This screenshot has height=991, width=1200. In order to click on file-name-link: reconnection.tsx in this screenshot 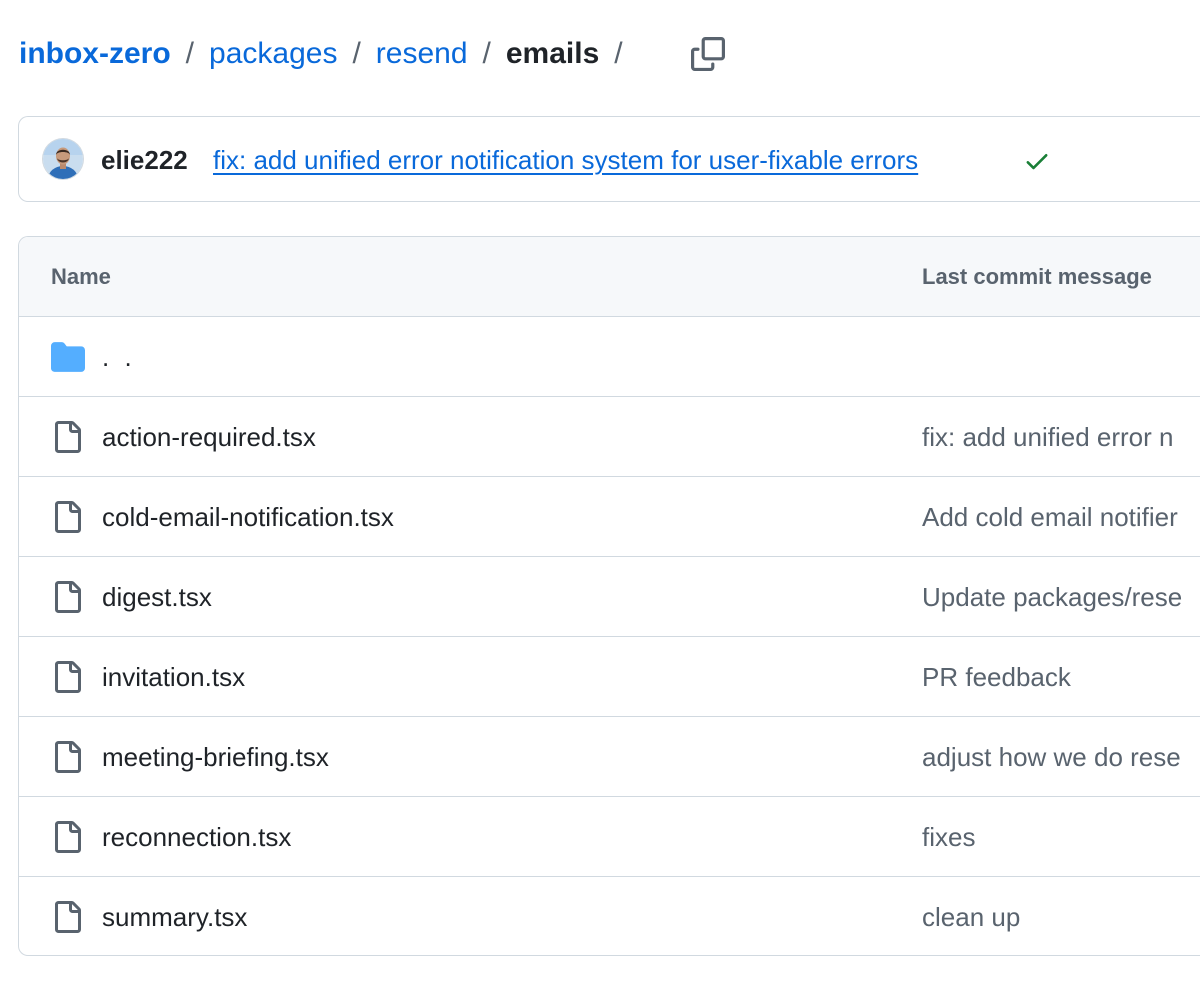, I will do `click(196, 837)`.